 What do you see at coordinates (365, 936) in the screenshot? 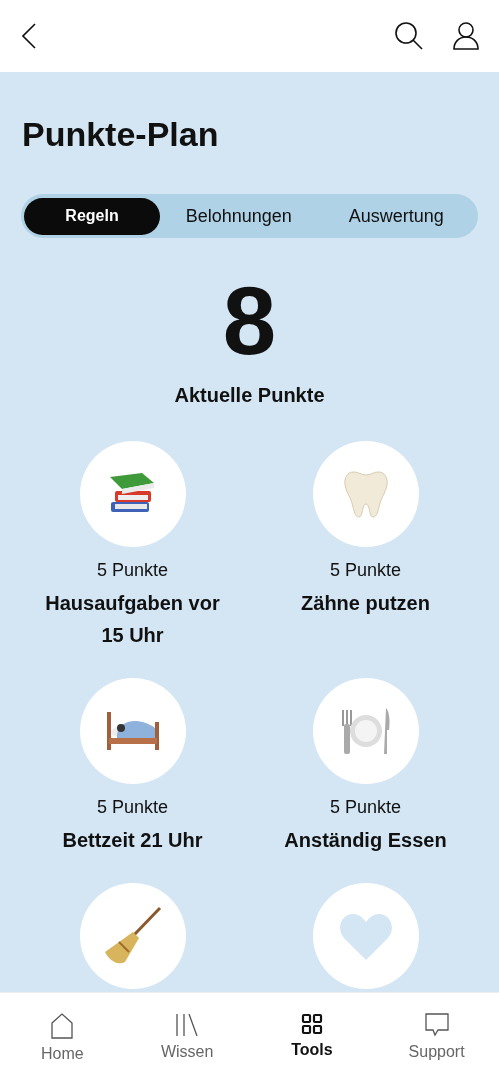
I see `heart-icon` at bounding box center [365, 936].